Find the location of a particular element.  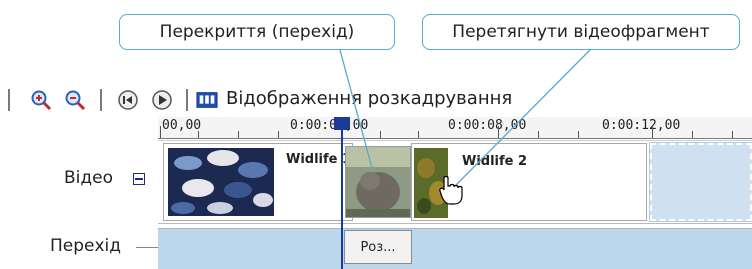

empty-clip-slot is located at coordinates (700, 182).